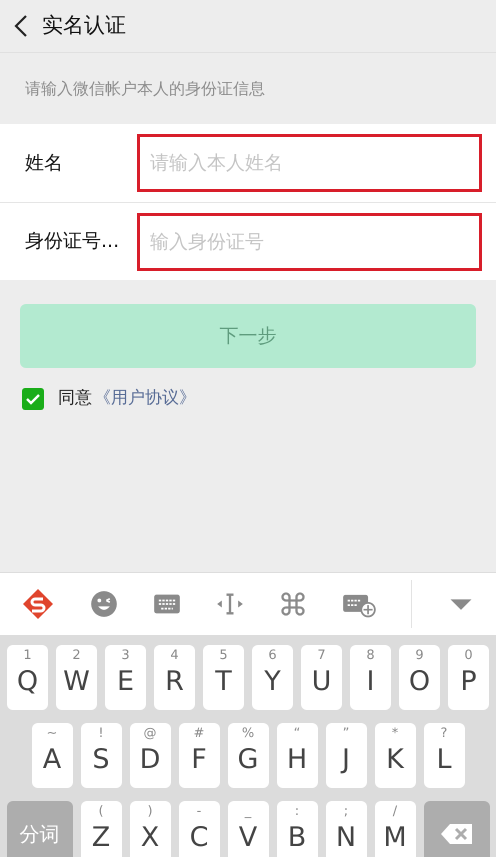  What do you see at coordinates (44, 163) in the screenshot?
I see `field-label: 姓名` at bounding box center [44, 163].